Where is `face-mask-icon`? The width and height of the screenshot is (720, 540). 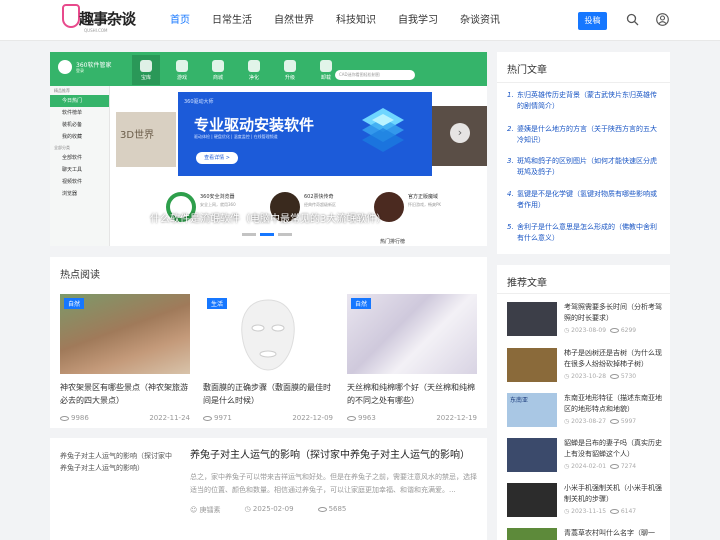 face-mask-icon is located at coordinates (268, 335).